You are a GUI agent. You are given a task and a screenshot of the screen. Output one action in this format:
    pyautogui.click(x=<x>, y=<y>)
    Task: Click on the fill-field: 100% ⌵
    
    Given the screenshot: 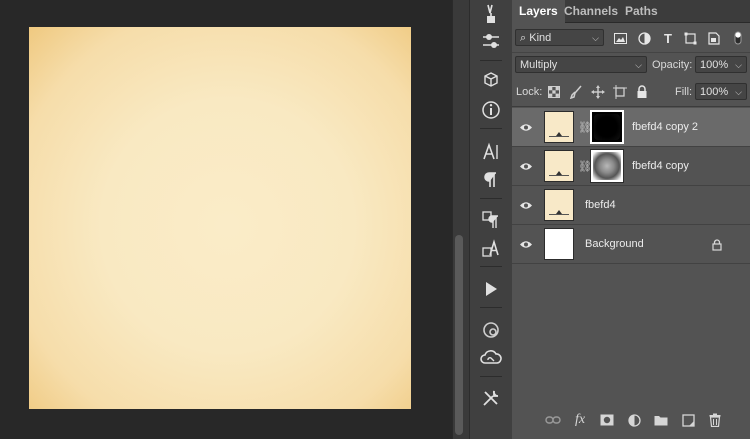 What is the action you would take?
    pyautogui.click(x=721, y=91)
    